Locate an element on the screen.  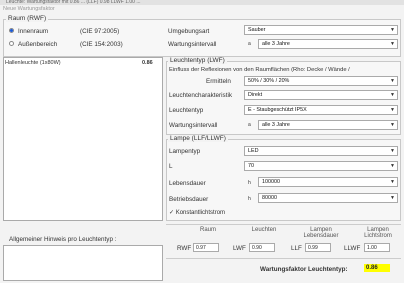
radio-inside-std: (CIE 97:2005) is located at coordinates (100, 31).